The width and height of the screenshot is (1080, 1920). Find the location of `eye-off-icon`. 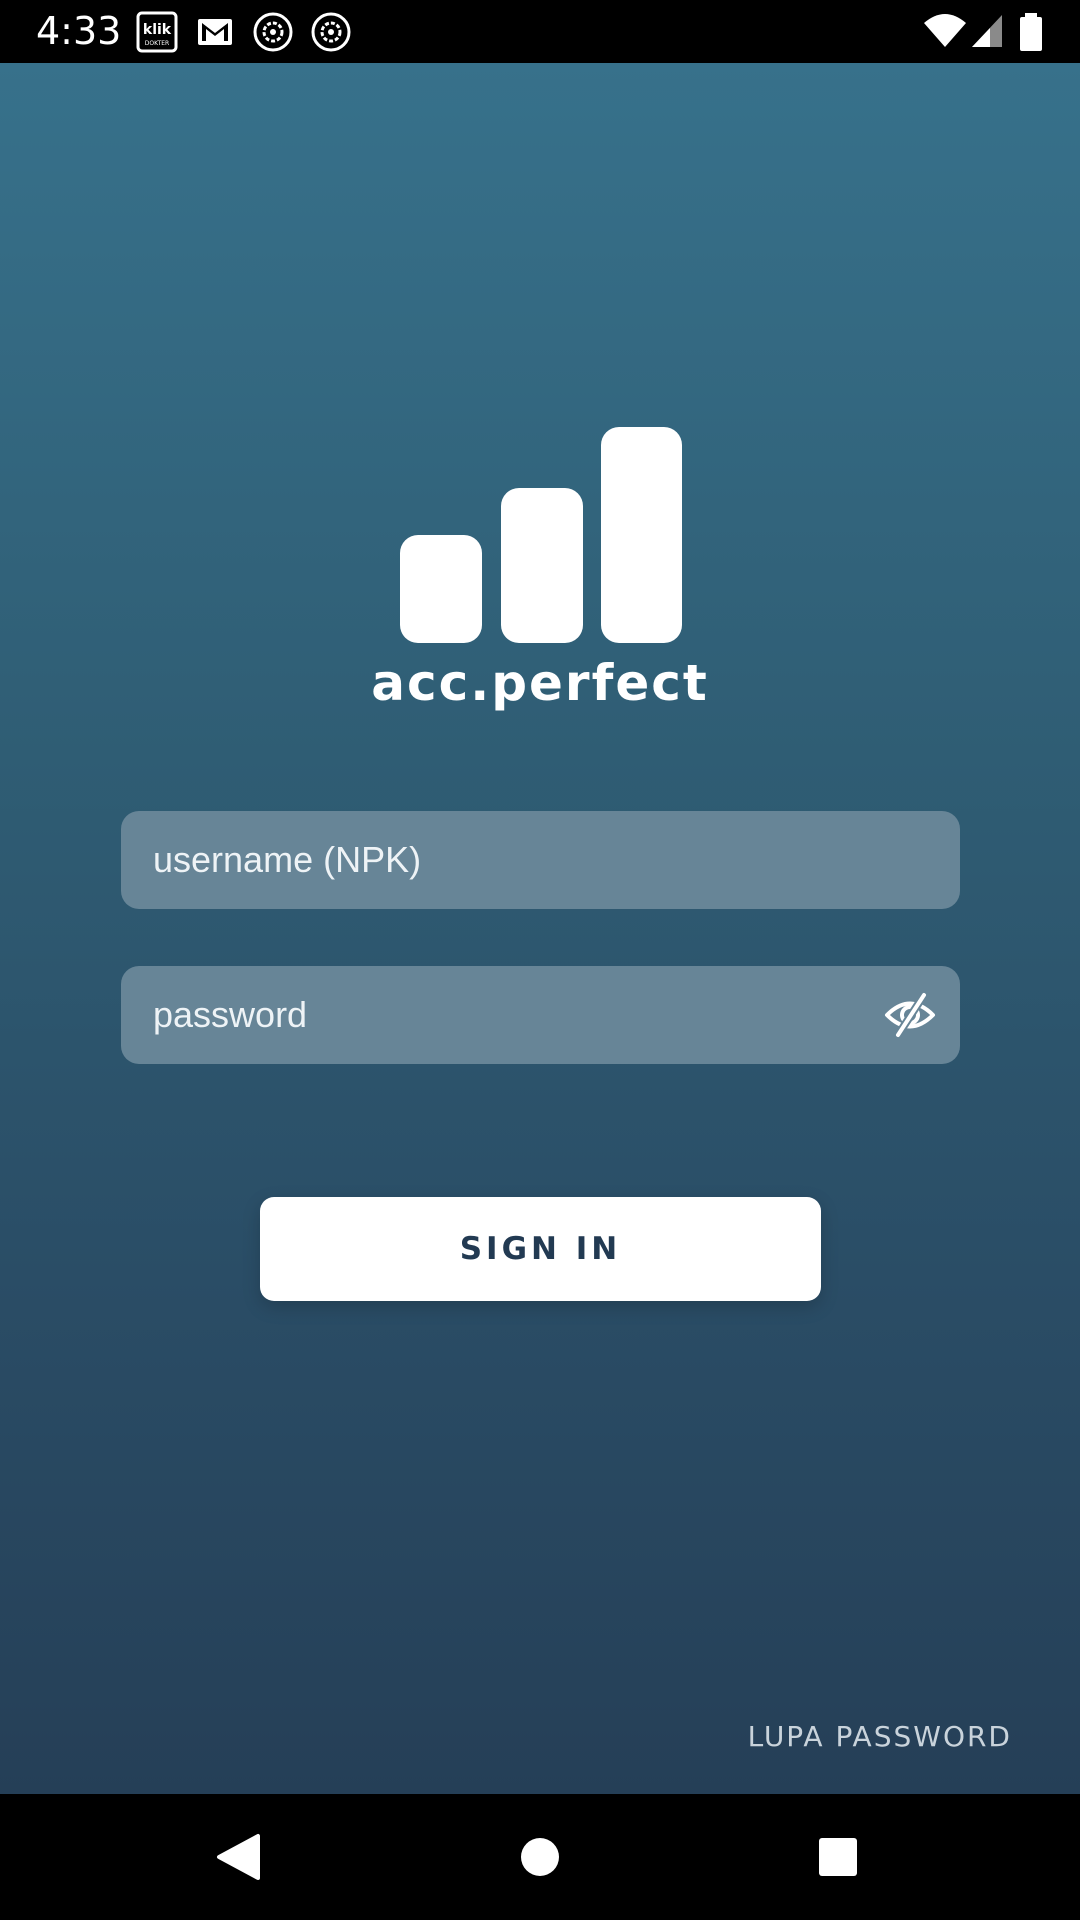

eye-off-icon is located at coordinates (910, 1015).